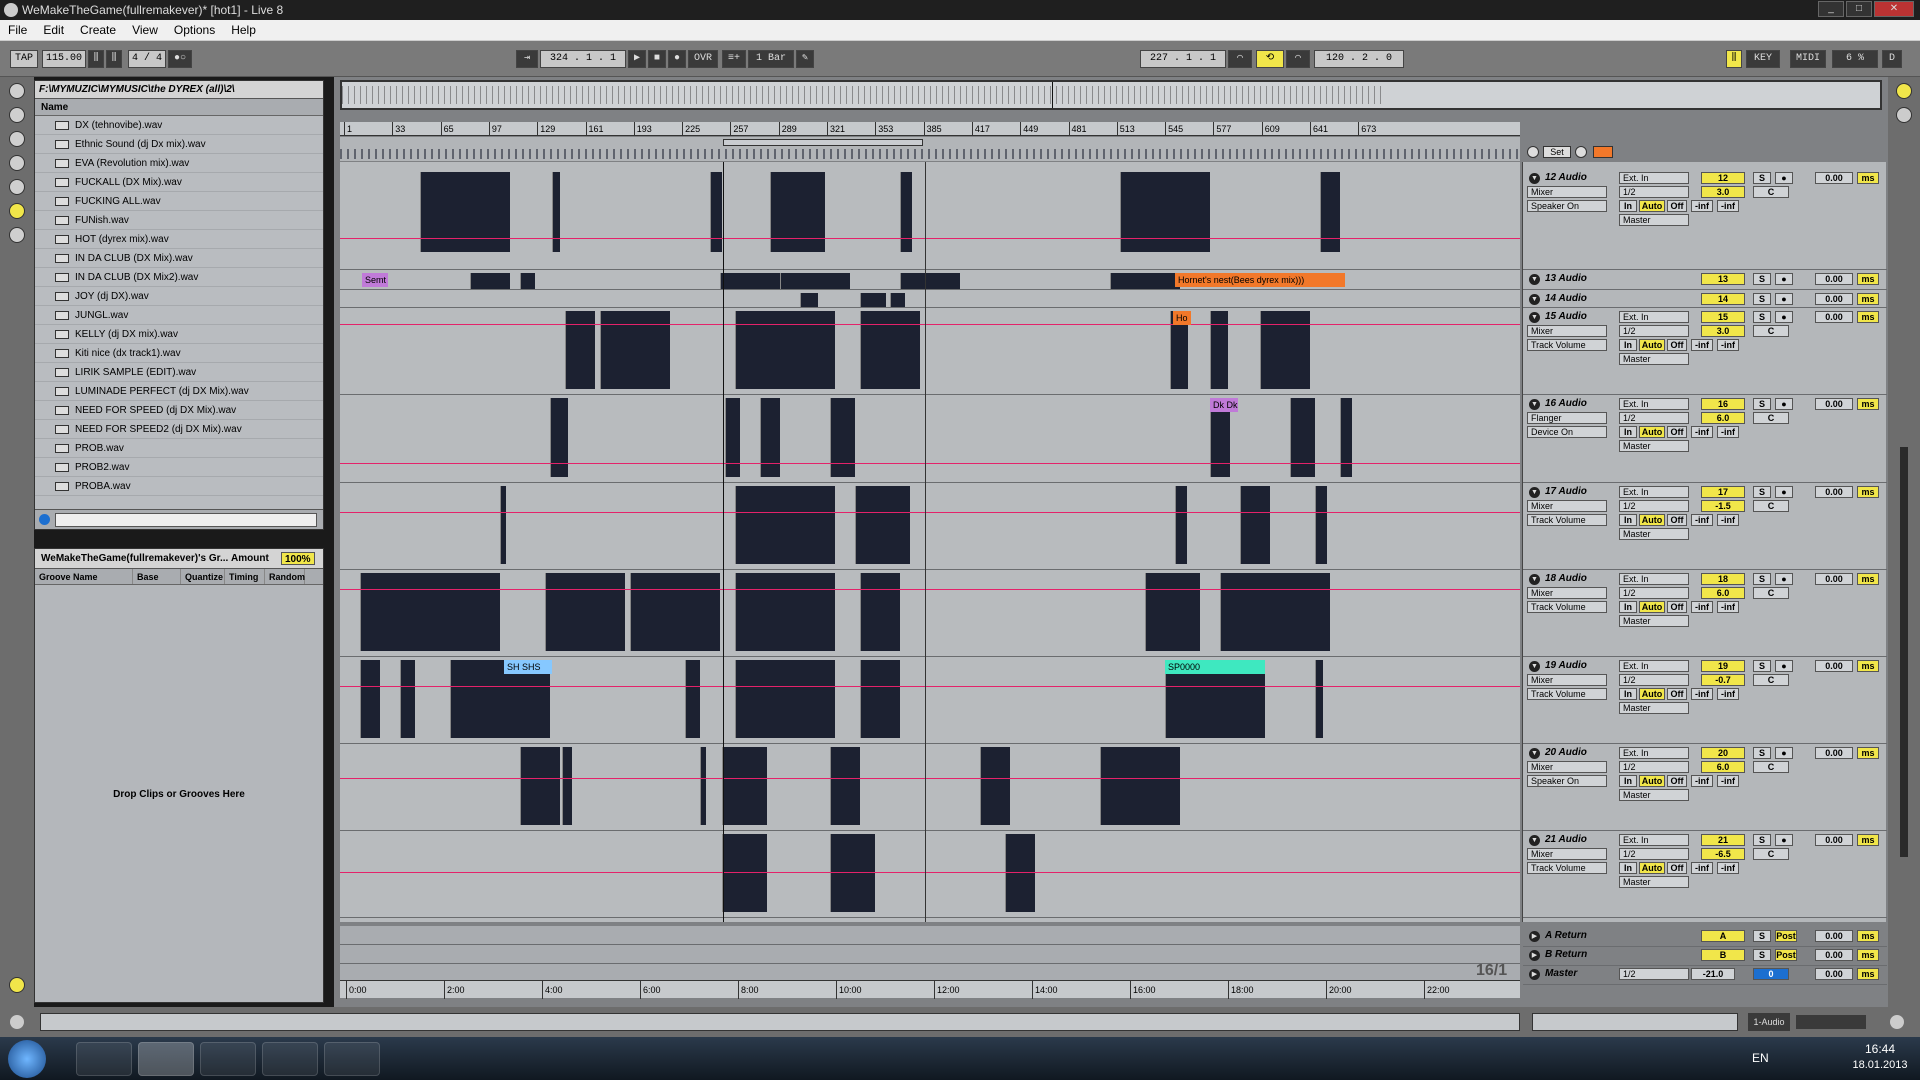 The height and width of the screenshot is (1080, 1920). What do you see at coordinates (1183, 59) in the screenshot?
I see `loop-start-field: 227 . 1 . 1` at bounding box center [1183, 59].